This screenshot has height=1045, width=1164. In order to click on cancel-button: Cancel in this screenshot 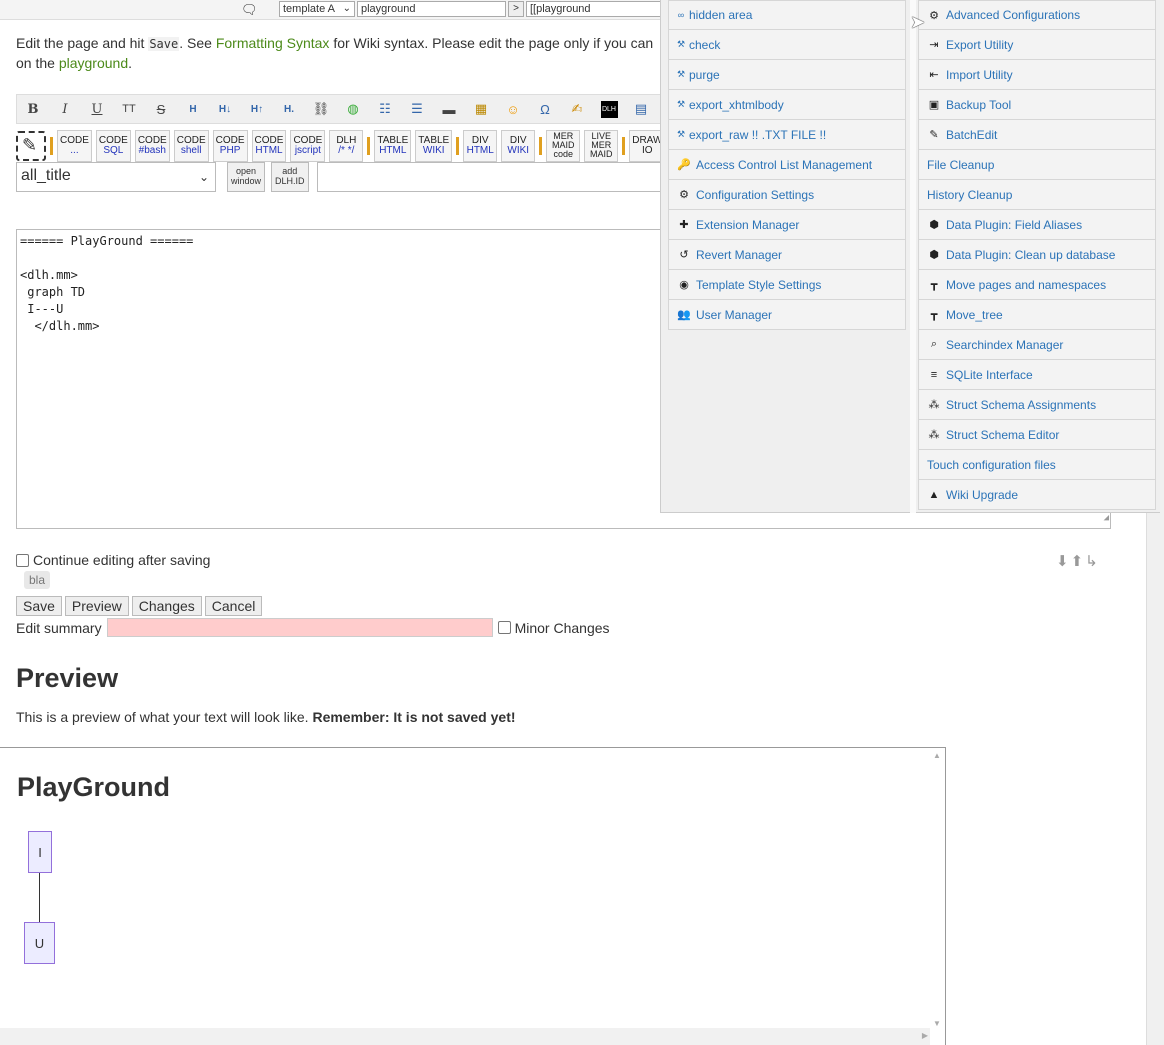, I will do `click(233, 606)`.